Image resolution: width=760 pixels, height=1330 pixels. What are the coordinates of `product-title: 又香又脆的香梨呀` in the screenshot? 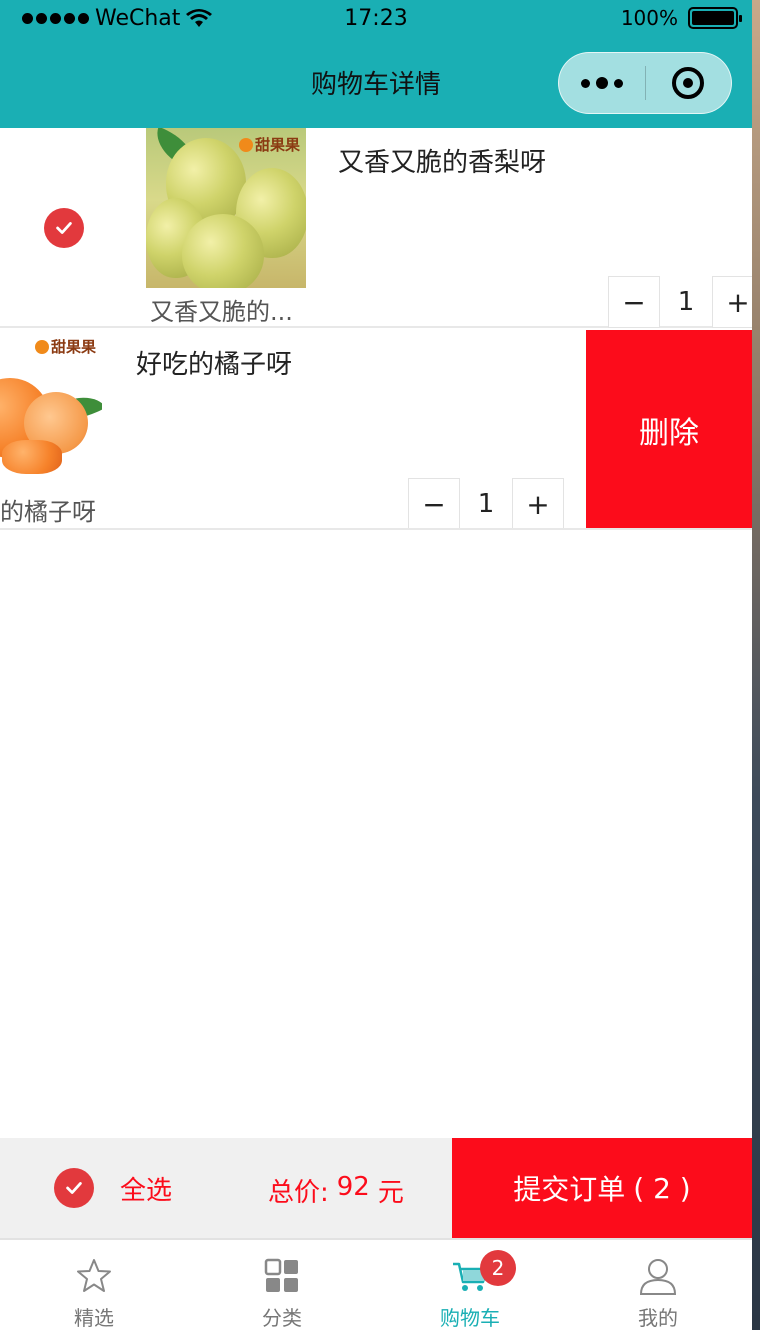 It's located at (442, 163).